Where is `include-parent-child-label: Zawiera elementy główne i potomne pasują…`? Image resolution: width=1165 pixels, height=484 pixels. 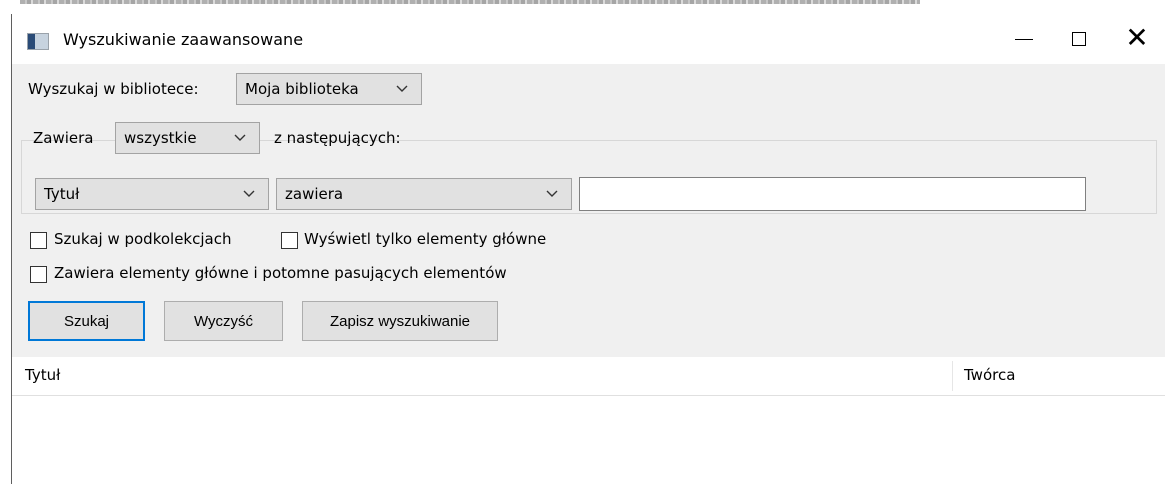 include-parent-child-label: Zawiera elementy główne i potomne pasują… is located at coordinates (280, 273).